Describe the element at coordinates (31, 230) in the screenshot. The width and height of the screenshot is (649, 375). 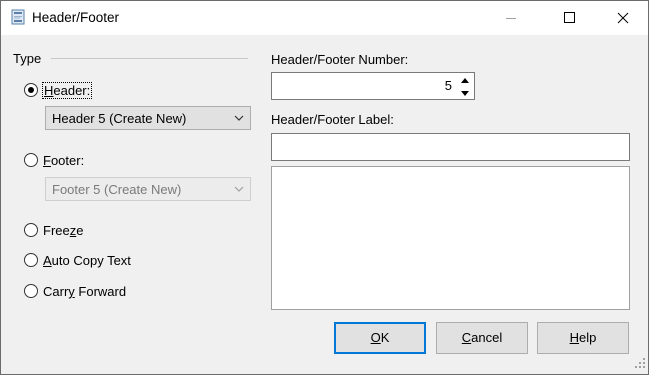
I see `freeze-radio-button` at that location.